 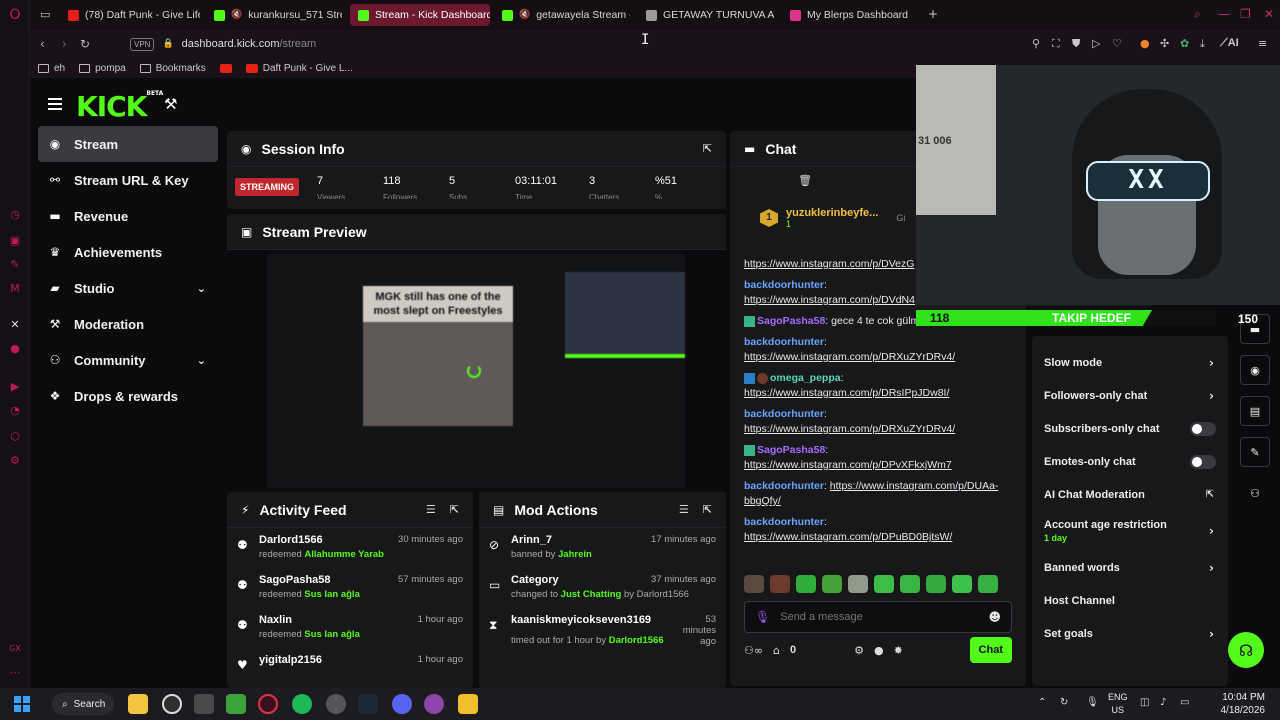 I want to click on sidebar-item-achievements: ♛ Achievements, so click(x=128, y=252).